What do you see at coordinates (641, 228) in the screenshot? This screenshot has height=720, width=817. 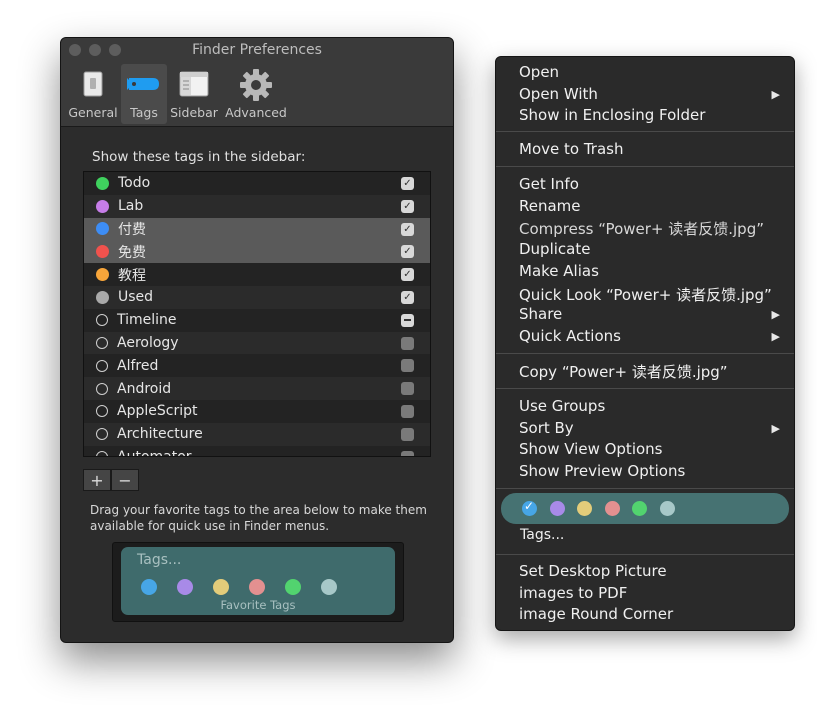 I see `menu-item: Compress “Power+ 读者反馈.jpg”` at bounding box center [641, 228].